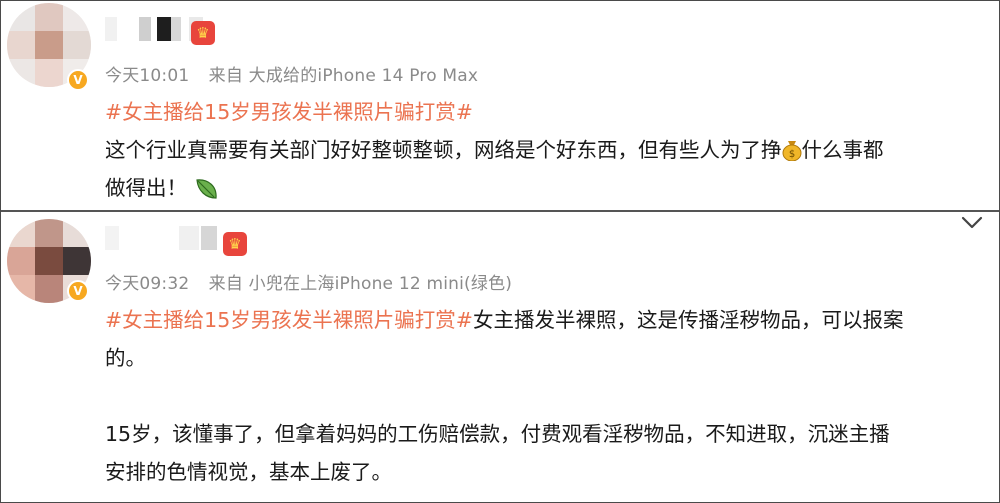  I want to click on body-line: 做得出！, so click(545, 188).